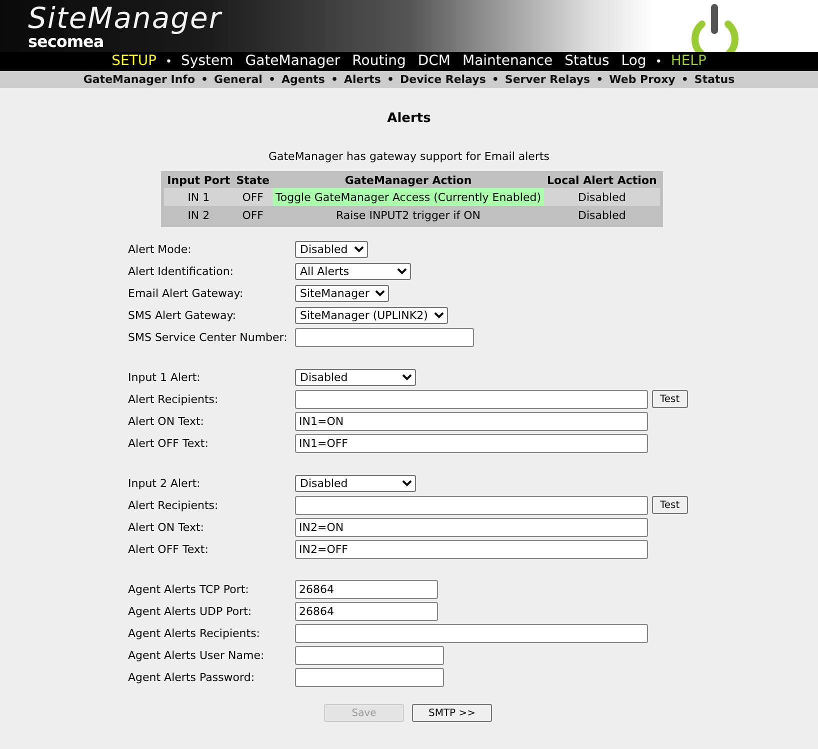  I want to click on field-label: Alert Mode:, so click(160, 249).